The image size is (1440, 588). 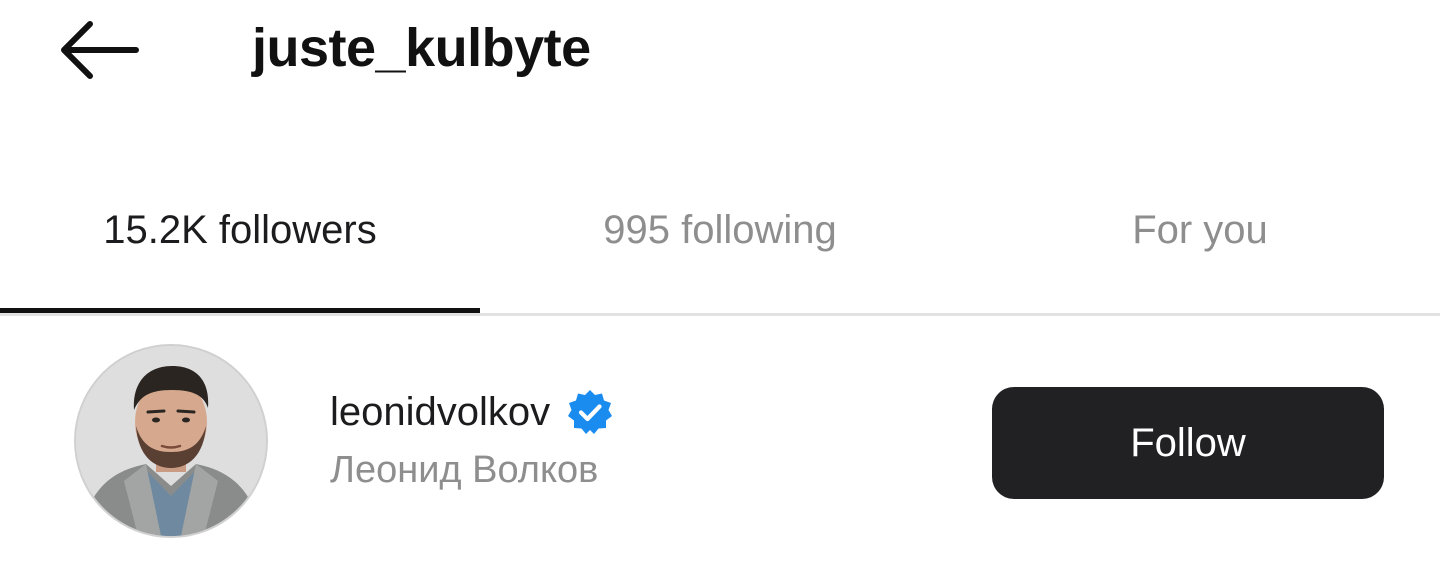 I want to click on tab-following-label: 995 following, so click(x=720, y=230).